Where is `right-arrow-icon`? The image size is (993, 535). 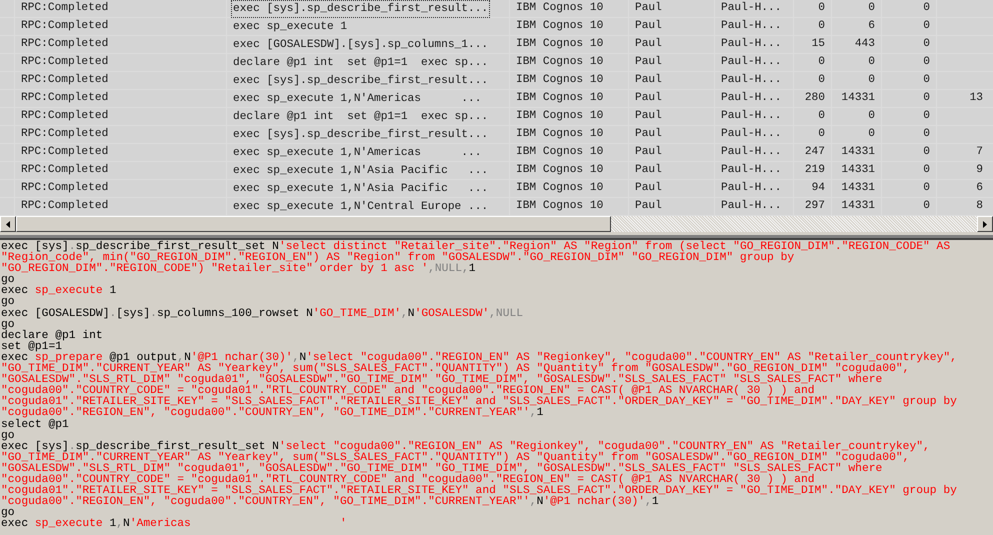 right-arrow-icon is located at coordinates (985, 224).